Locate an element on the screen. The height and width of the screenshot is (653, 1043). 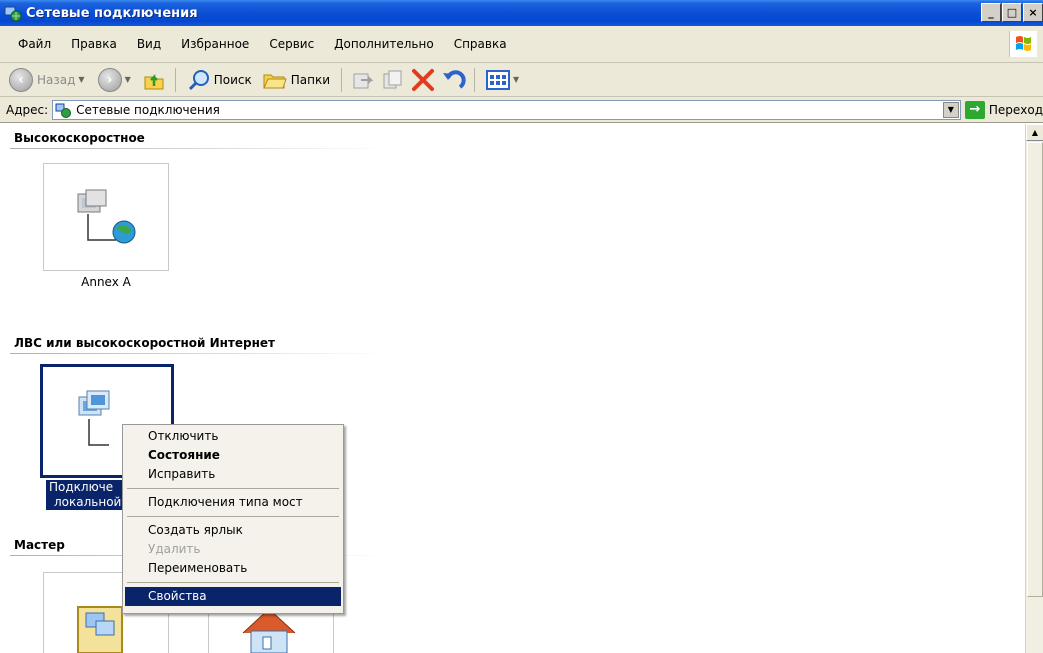
views-button: ▼ is located at coordinates (504, 80).